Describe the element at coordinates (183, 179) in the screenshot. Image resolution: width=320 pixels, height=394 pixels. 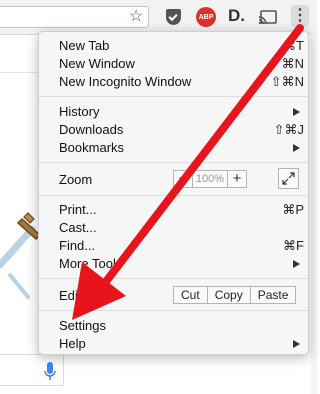
I see `zoom-out-button: −` at that location.